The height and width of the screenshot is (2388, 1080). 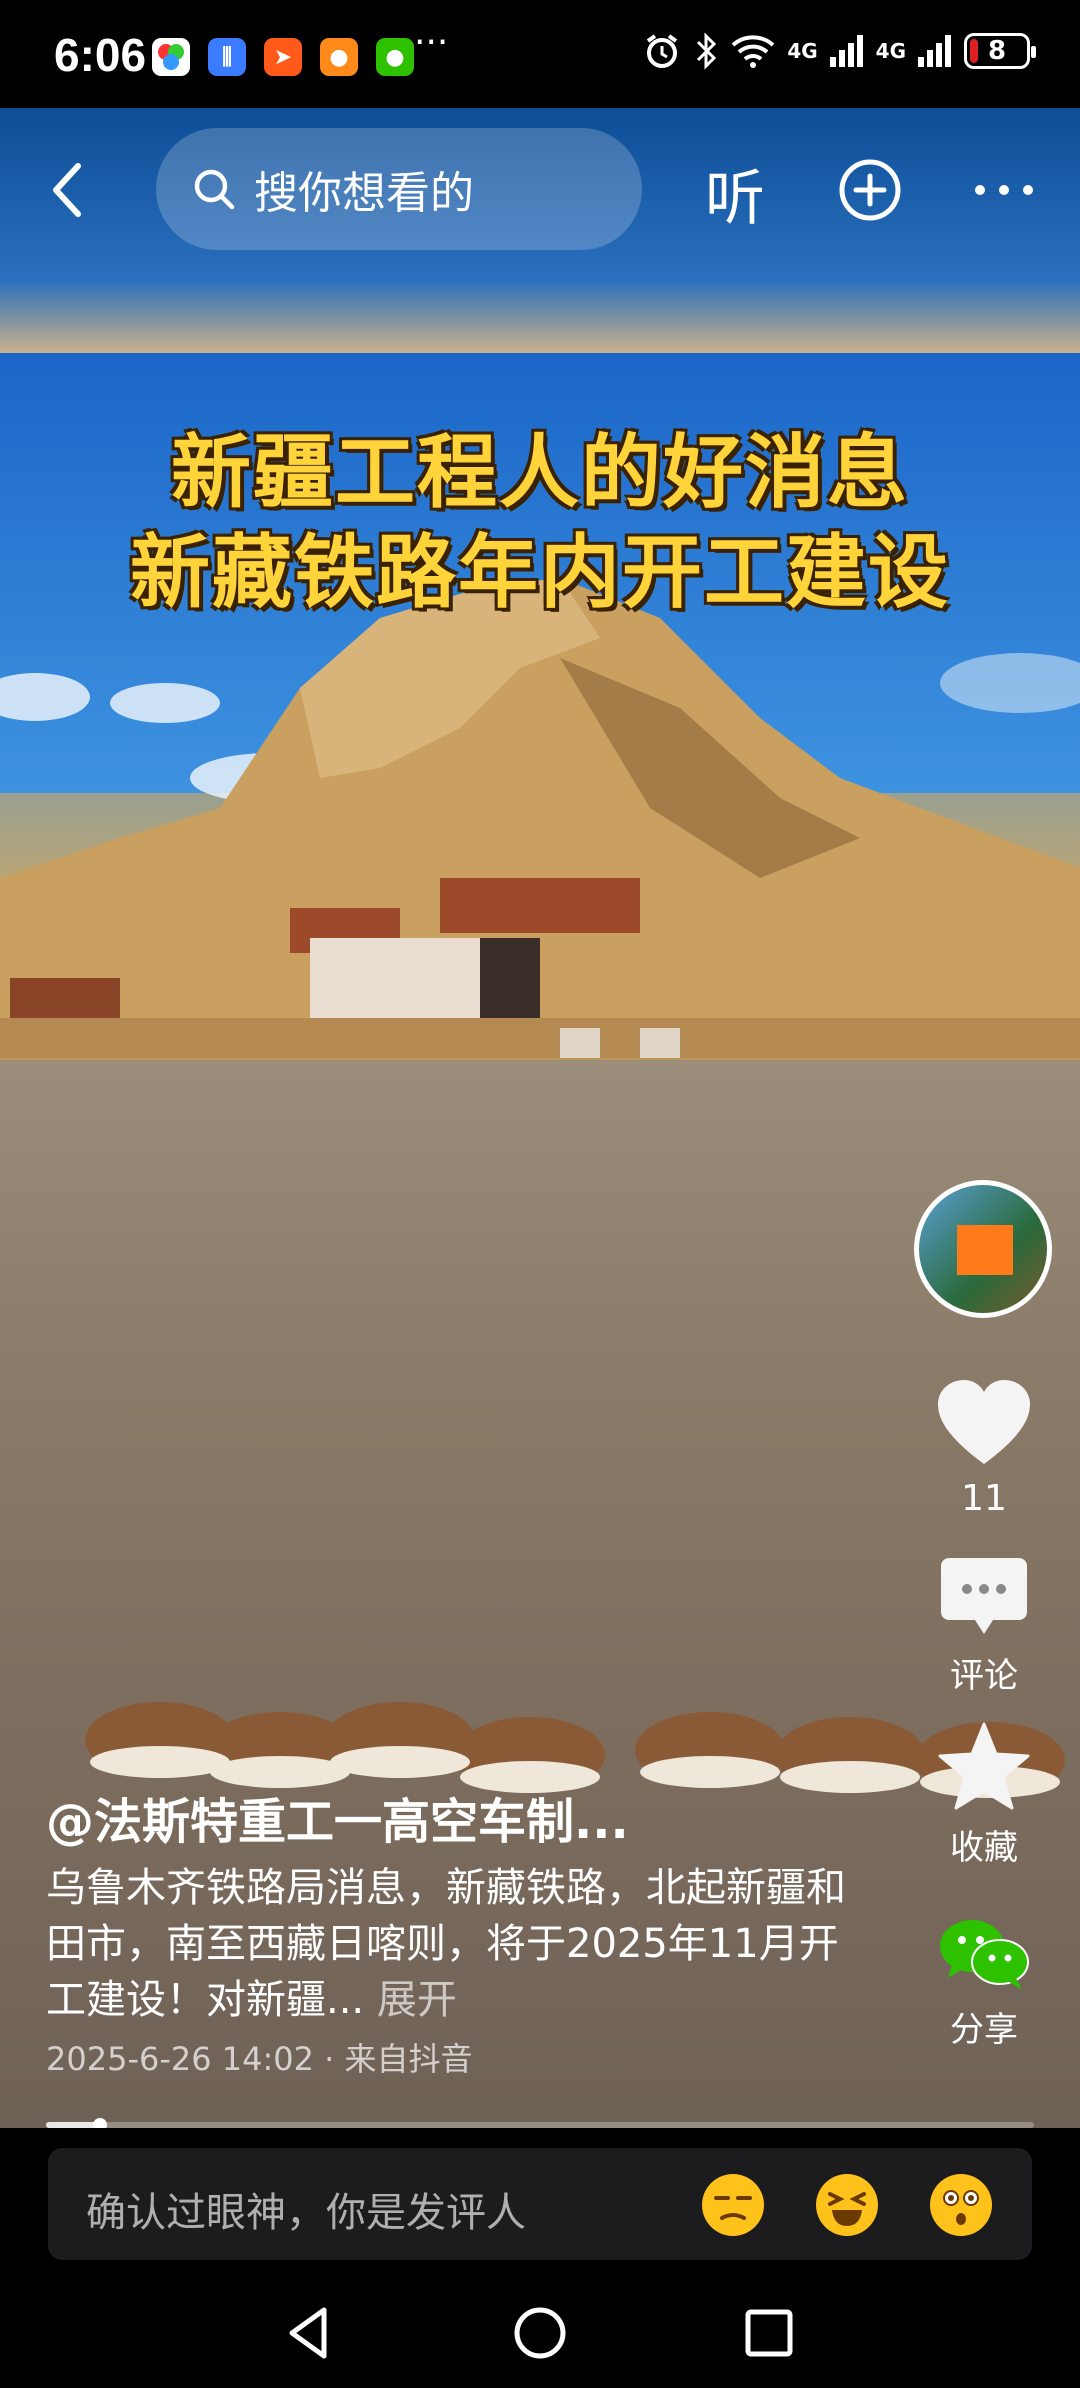 I want to click on post-source: 来自抖音, so click(x=408, y=2059).